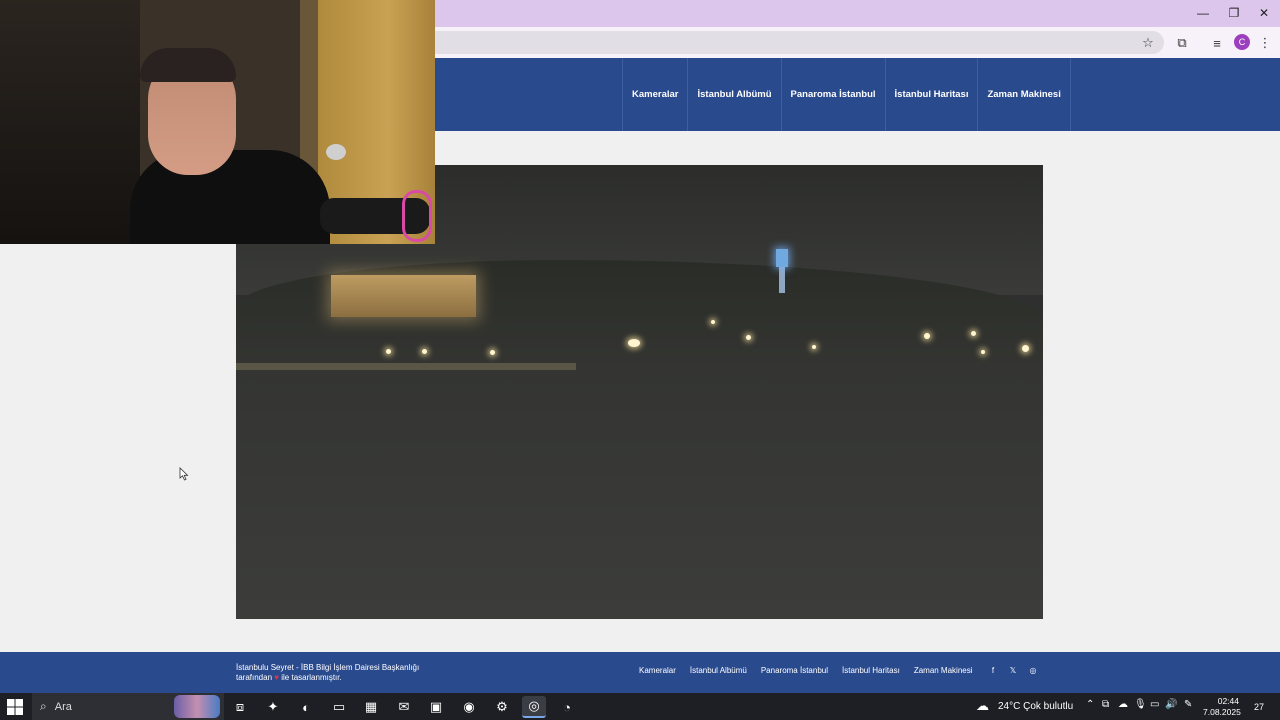 The image size is (1280, 720). What do you see at coordinates (1182, 43) in the screenshot?
I see `extensions-icon: ⧉` at bounding box center [1182, 43].